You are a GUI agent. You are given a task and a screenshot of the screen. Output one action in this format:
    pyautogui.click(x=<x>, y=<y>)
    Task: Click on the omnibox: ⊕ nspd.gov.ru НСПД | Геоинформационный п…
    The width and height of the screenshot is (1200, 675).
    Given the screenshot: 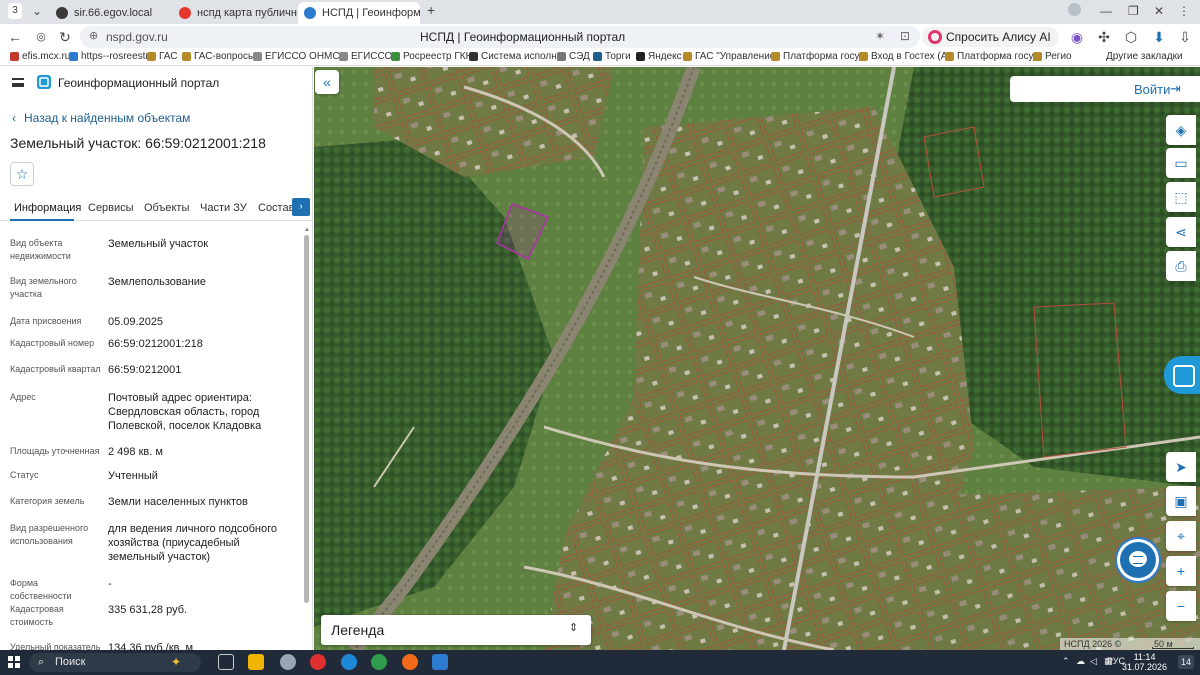 What is the action you would take?
    pyautogui.click(x=500, y=37)
    